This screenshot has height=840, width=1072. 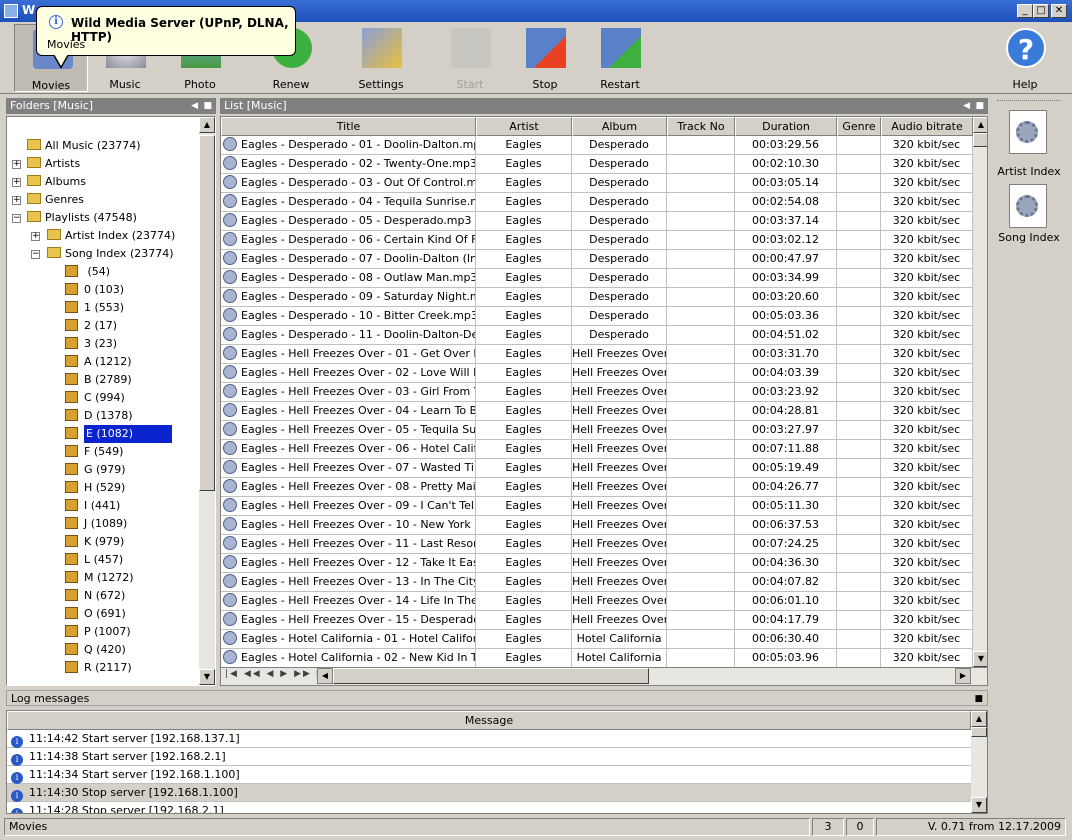 What do you see at coordinates (98, 362) in the screenshot?
I see `tree-node-letter: A (1212)` at bounding box center [98, 362].